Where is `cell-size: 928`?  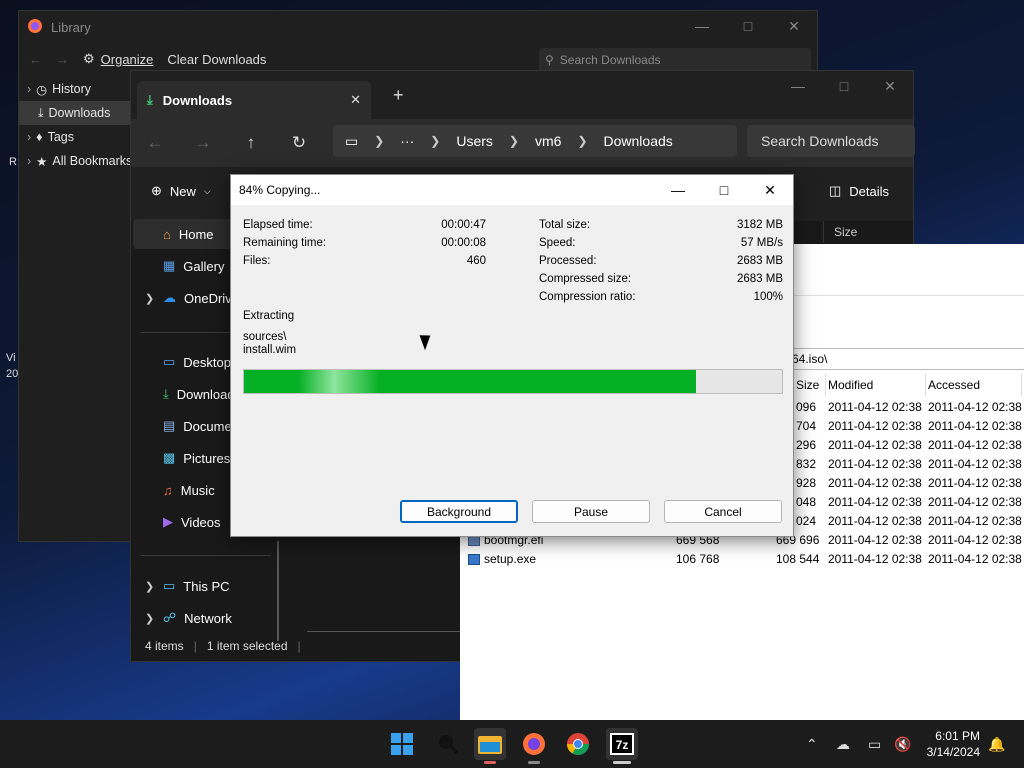
cell-size: 928 is located at coordinates (806, 483).